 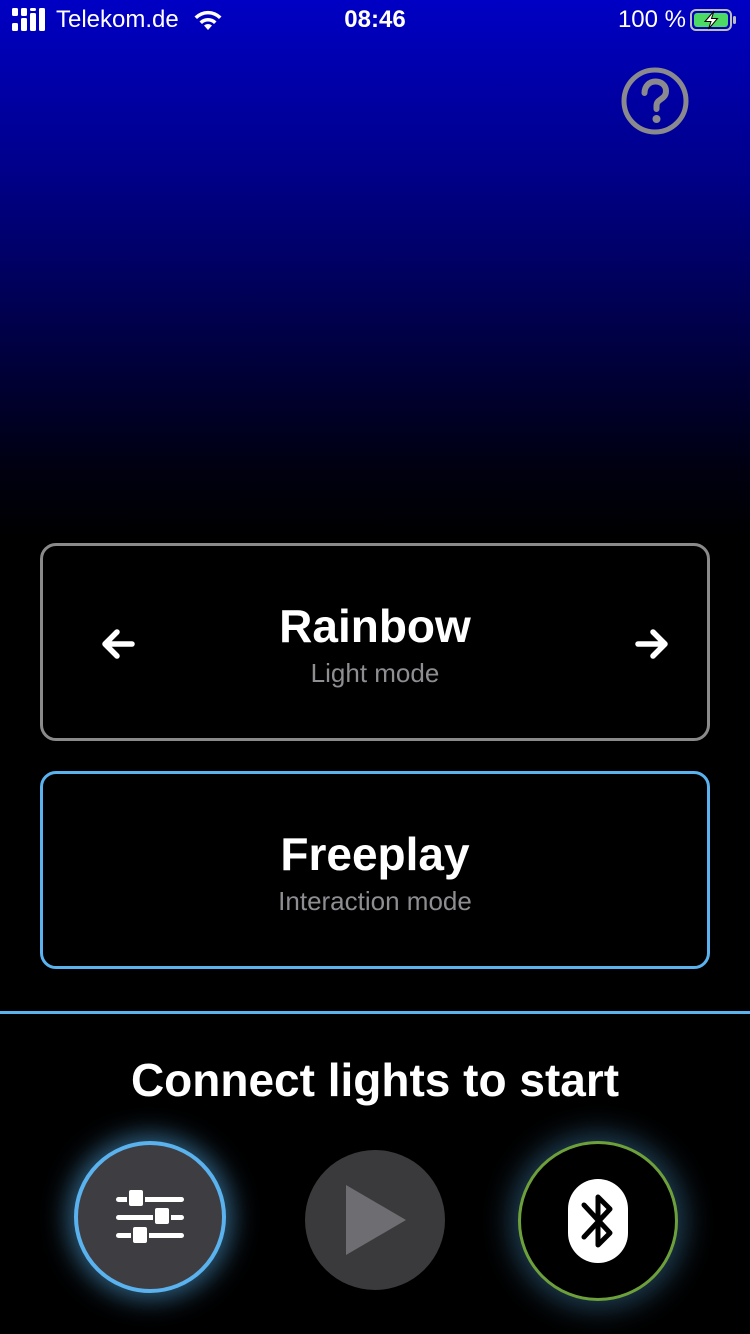 What do you see at coordinates (375, 901) in the screenshot?
I see `interaction-mode-subtitle: Interaction mode` at bounding box center [375, 901].